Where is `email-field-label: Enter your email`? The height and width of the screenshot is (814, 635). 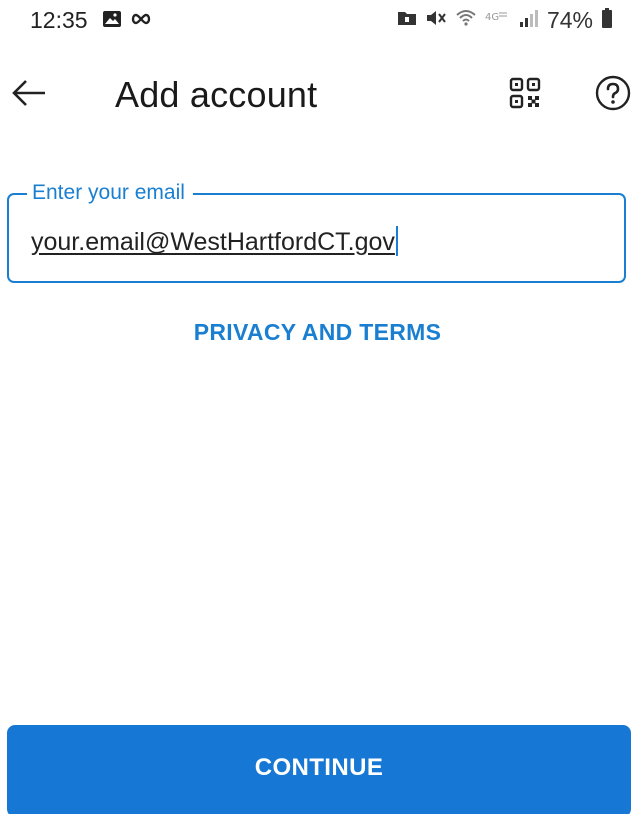 email-field-label: Enter your email is located at coordinates (110, 193).